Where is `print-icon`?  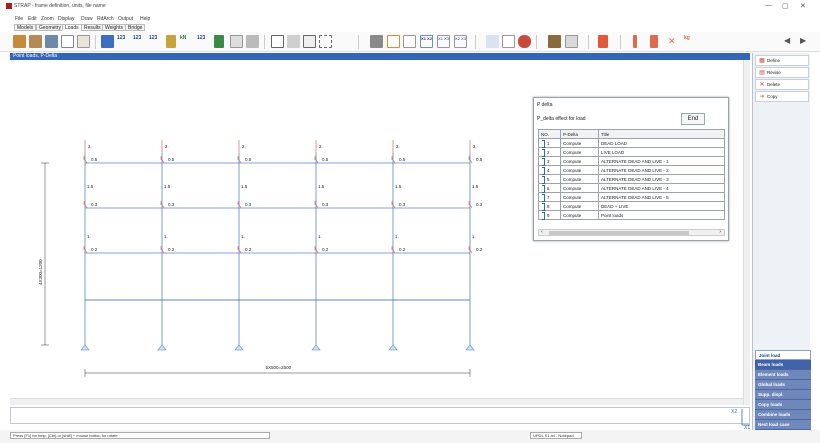 print-icon is located at coordinates (376, 41).